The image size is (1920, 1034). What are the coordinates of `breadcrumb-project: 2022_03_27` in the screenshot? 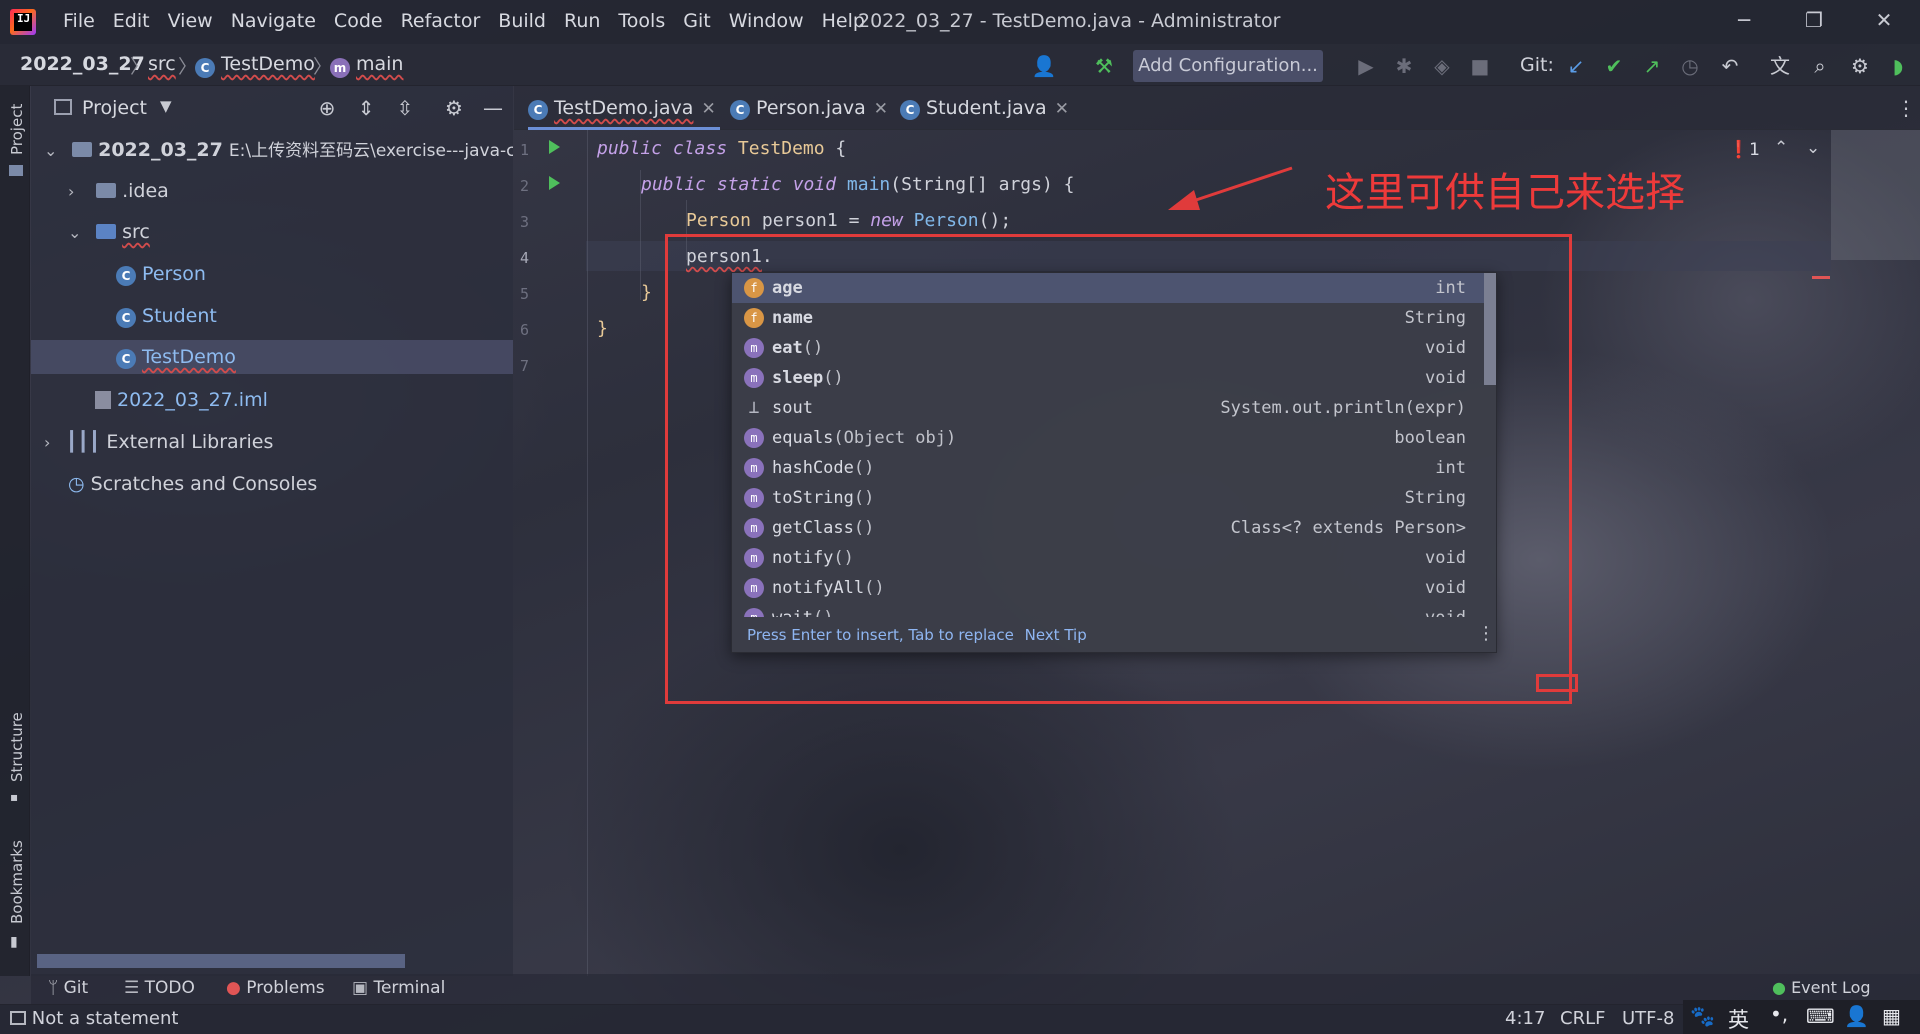 It's located at (82, 64).